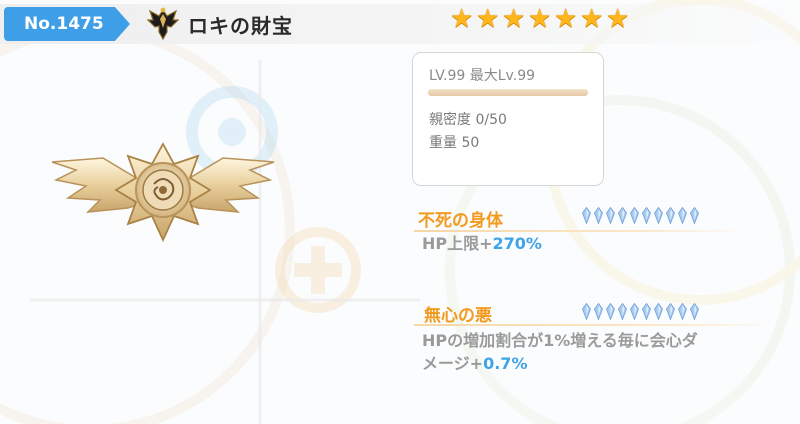  Describe the element at coordinates (64, 24) in the screenshot. I see `item-number: No.1475` at that location.